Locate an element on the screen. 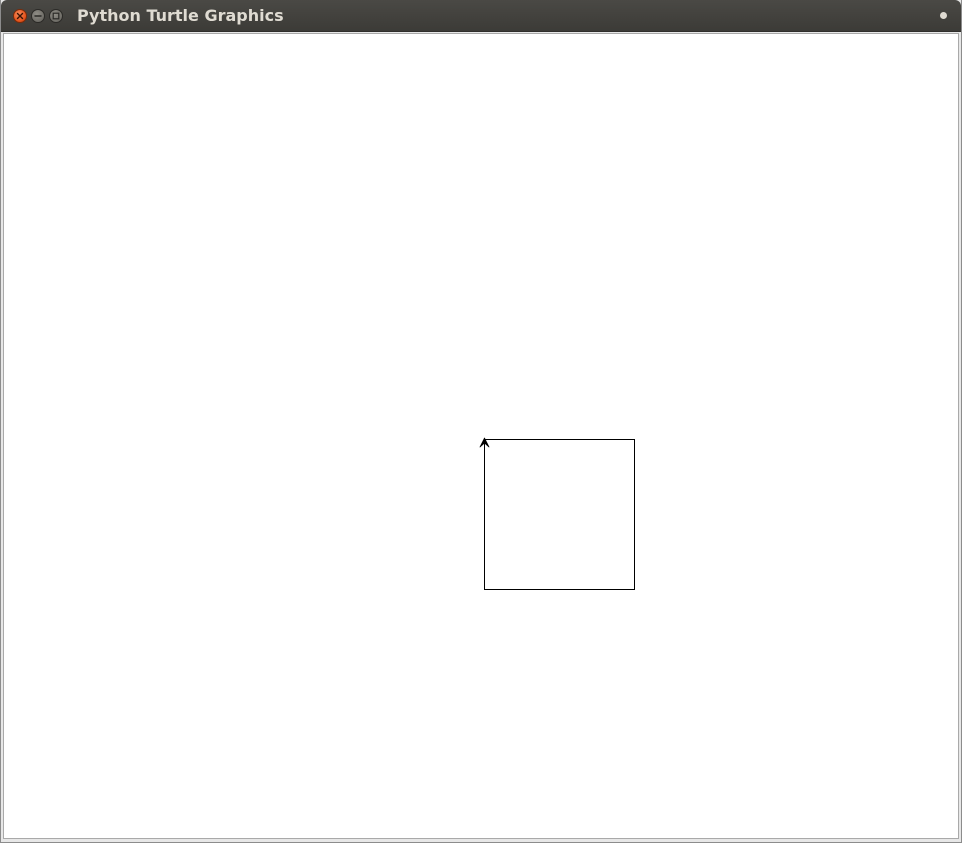 The width and height of the screenshot is (962, 843). maximize-icon is located at coordinates (56, 16).